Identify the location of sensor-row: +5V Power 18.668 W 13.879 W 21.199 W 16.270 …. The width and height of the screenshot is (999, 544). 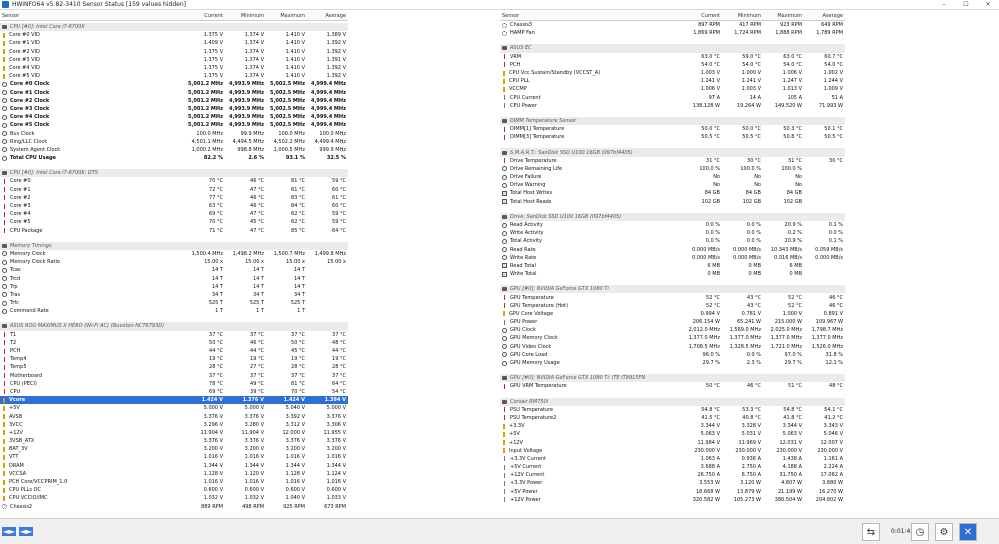
(672, 492).